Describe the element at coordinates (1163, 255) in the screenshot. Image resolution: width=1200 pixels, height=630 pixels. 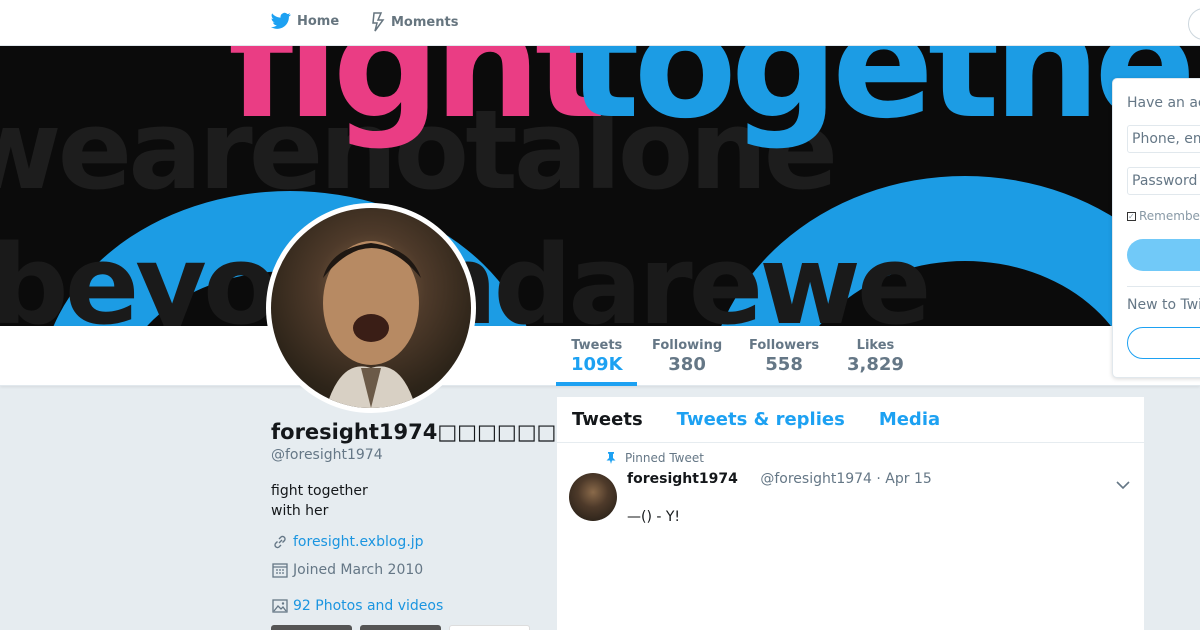
I see `login-button` at that location.